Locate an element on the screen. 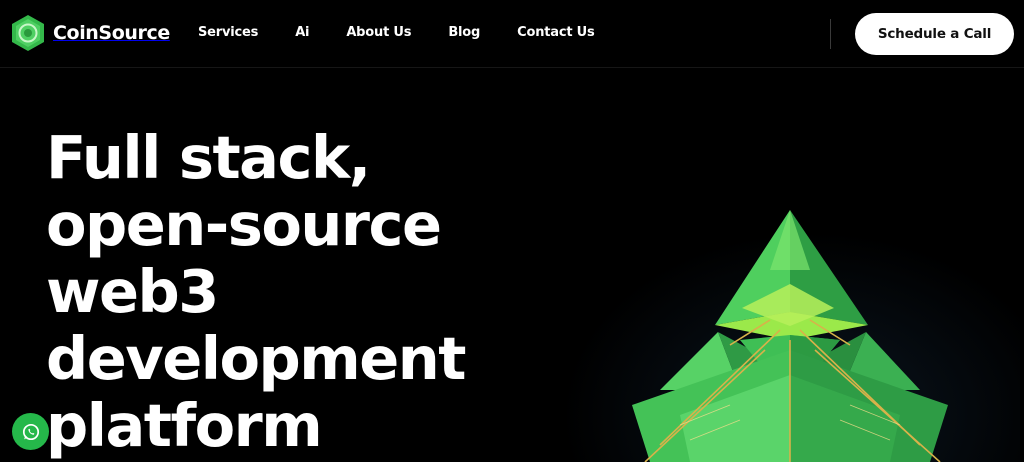 The image size is (1024, 462). header-divider is located at coordinates (830, 34).